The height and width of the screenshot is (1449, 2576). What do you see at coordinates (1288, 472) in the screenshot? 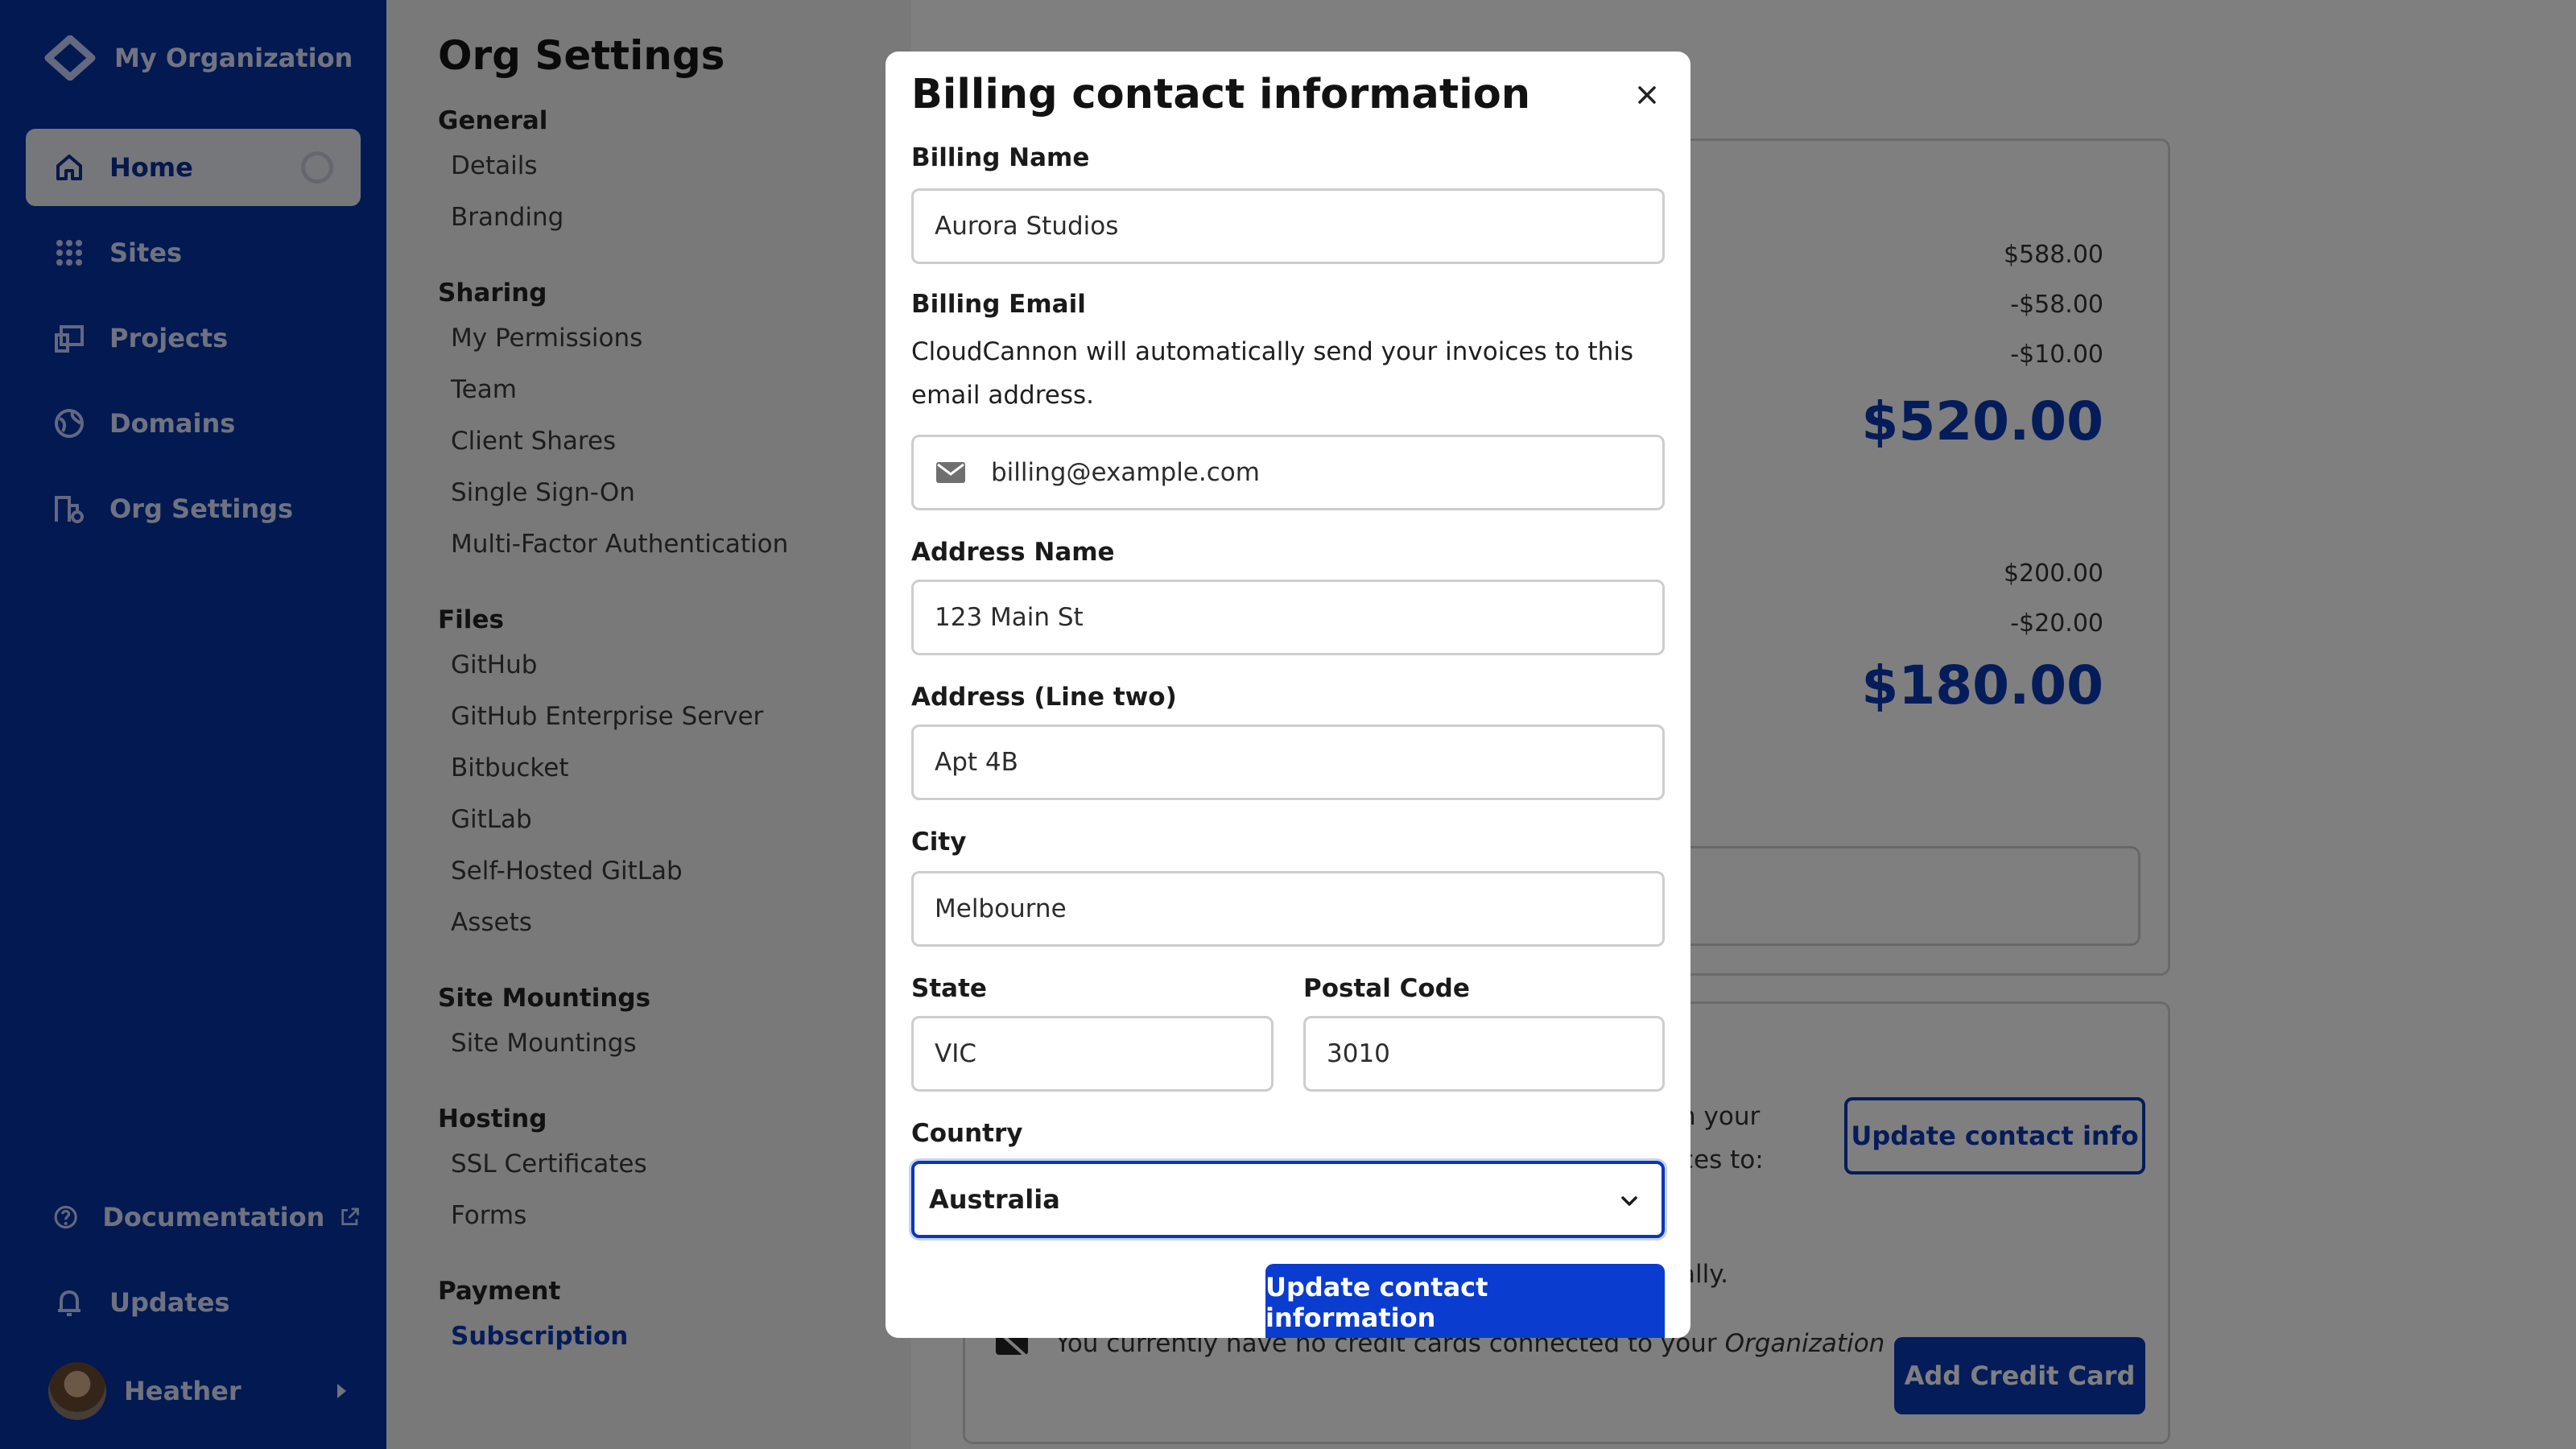
I see `billing-email-field: billing@example.com` at bounding box center [1288, 472].